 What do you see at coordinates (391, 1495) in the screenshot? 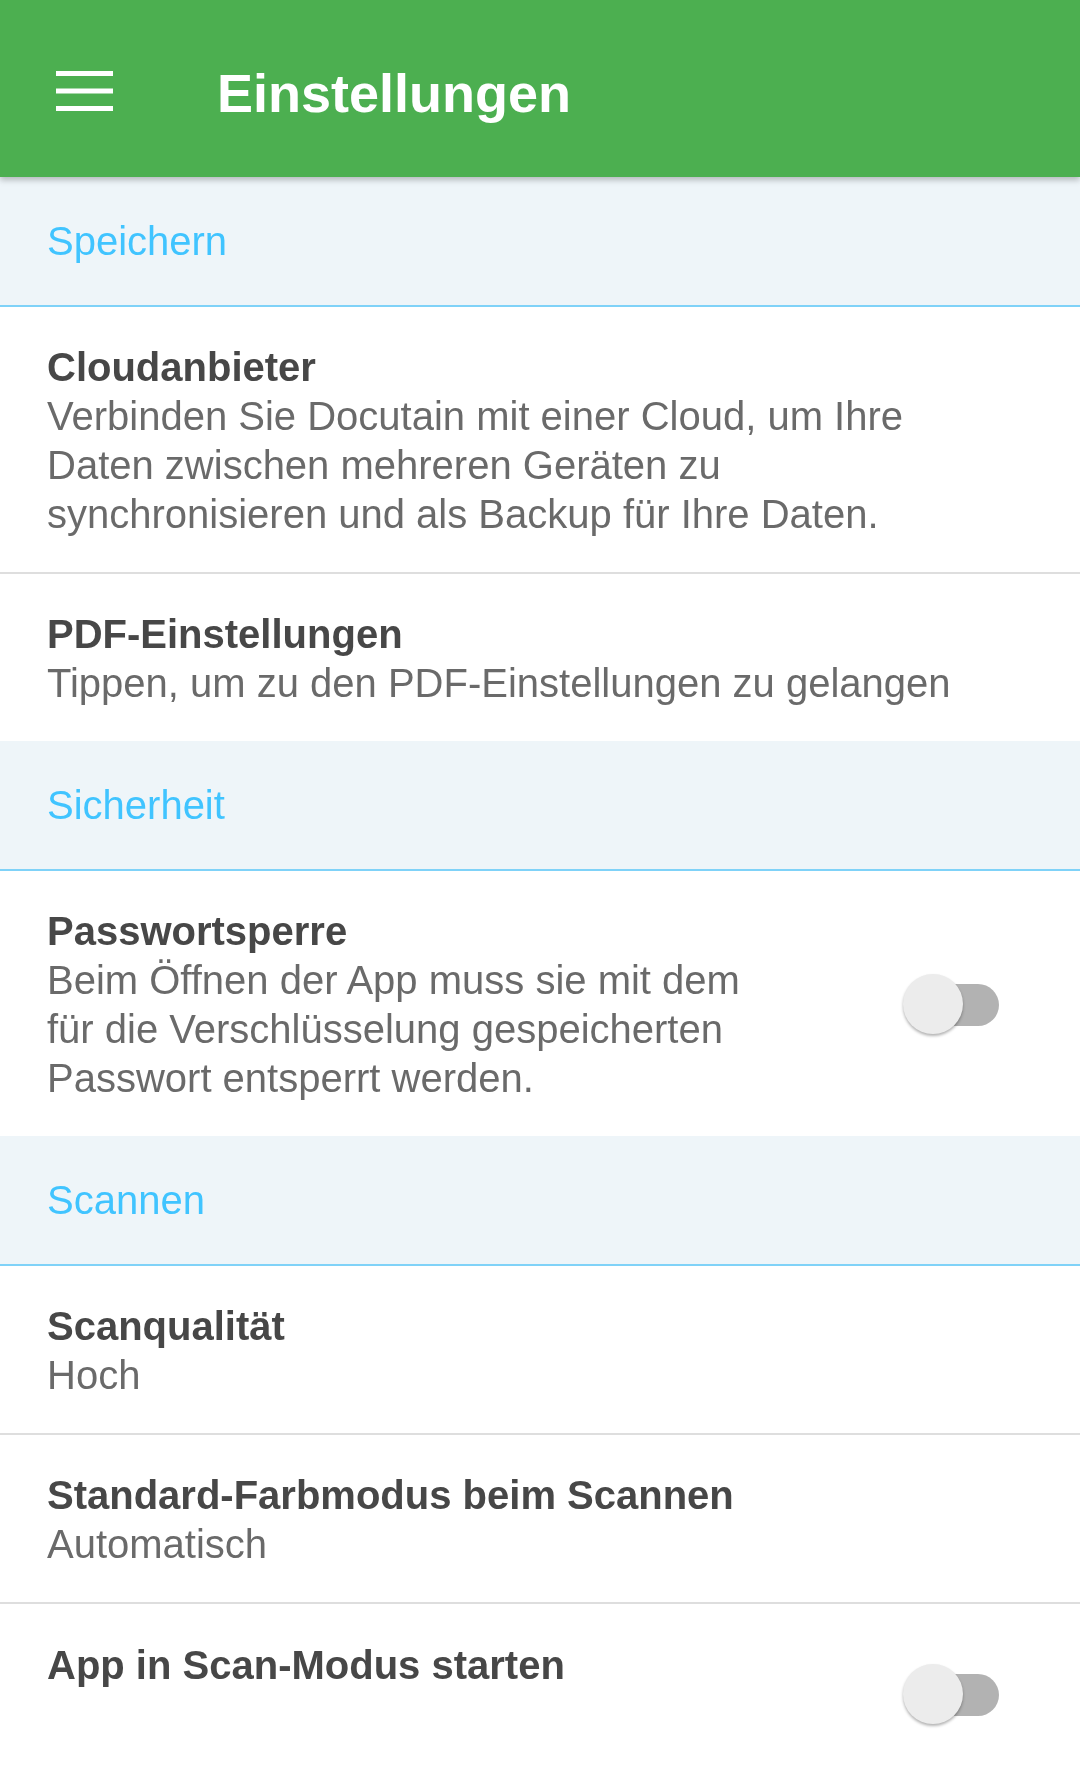
I see `setting-title: Standard-Farbmodus beim Scannen` at bounding box center [391, 1495].